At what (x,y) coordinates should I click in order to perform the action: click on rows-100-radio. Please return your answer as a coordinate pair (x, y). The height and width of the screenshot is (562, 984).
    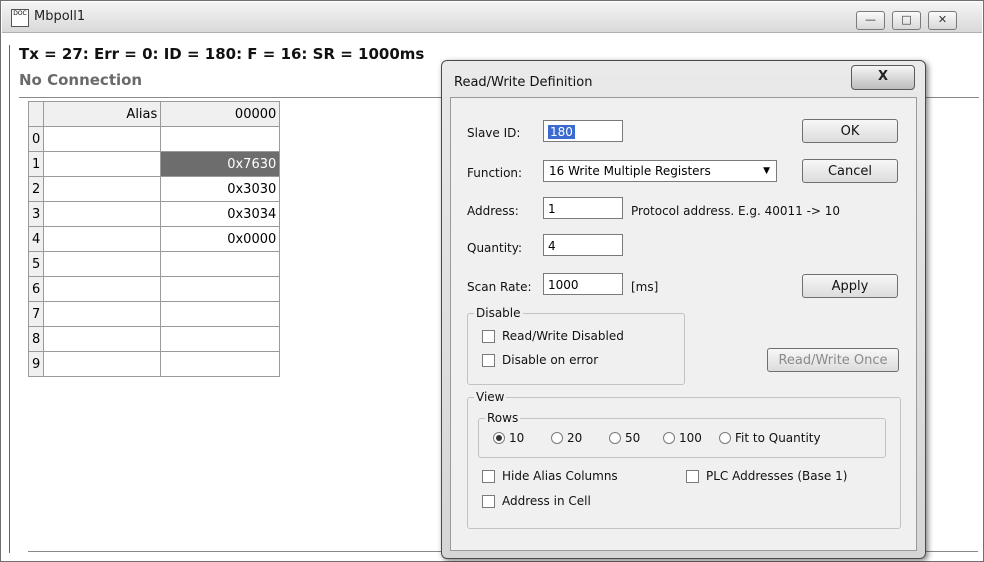
    Looking at the image, I should click on (669, 438).